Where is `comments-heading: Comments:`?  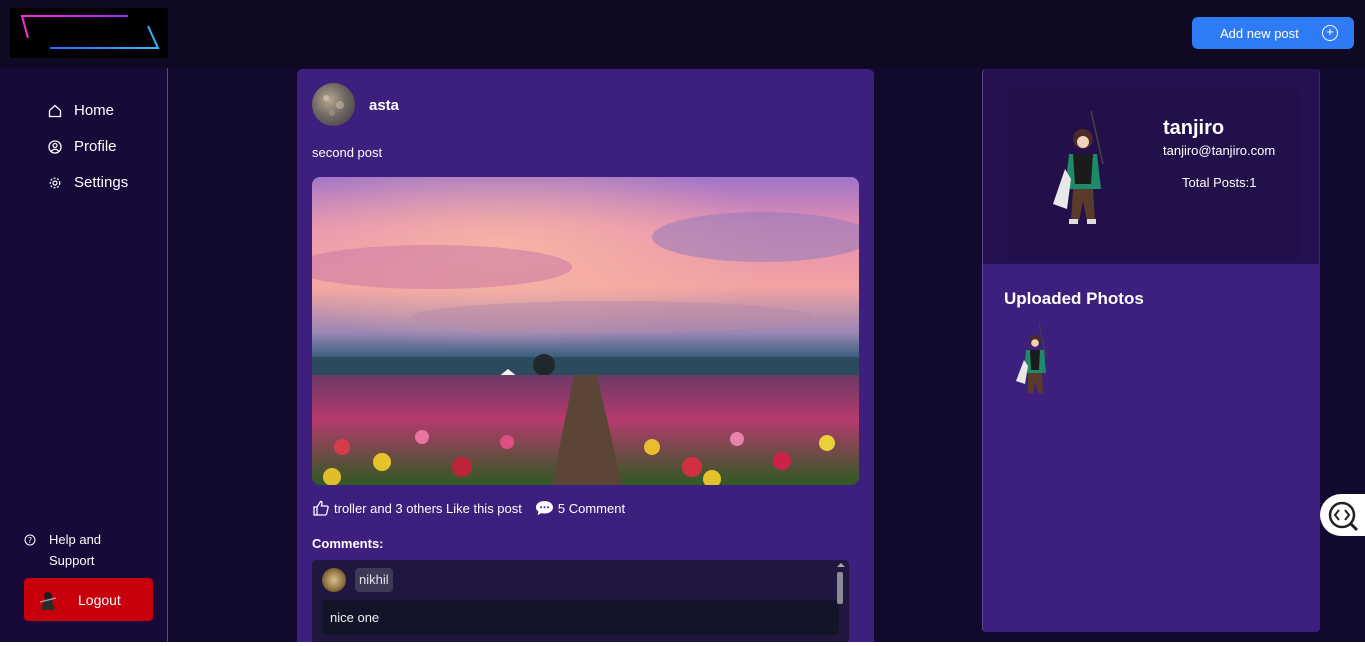 comments-heading: Comments: is located at coordinates (348, 543).